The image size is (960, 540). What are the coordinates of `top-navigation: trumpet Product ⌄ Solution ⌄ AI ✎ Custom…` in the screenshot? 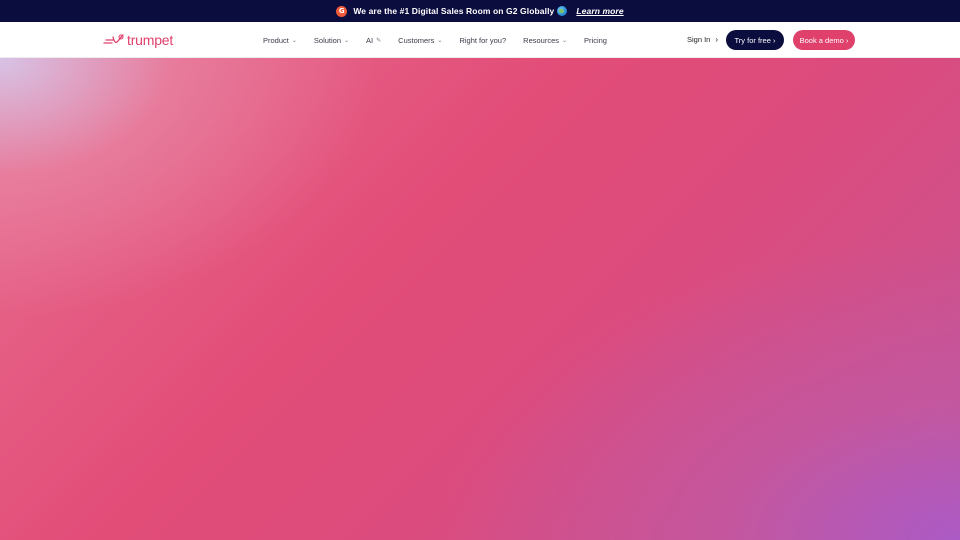 It's located at (480, 40).